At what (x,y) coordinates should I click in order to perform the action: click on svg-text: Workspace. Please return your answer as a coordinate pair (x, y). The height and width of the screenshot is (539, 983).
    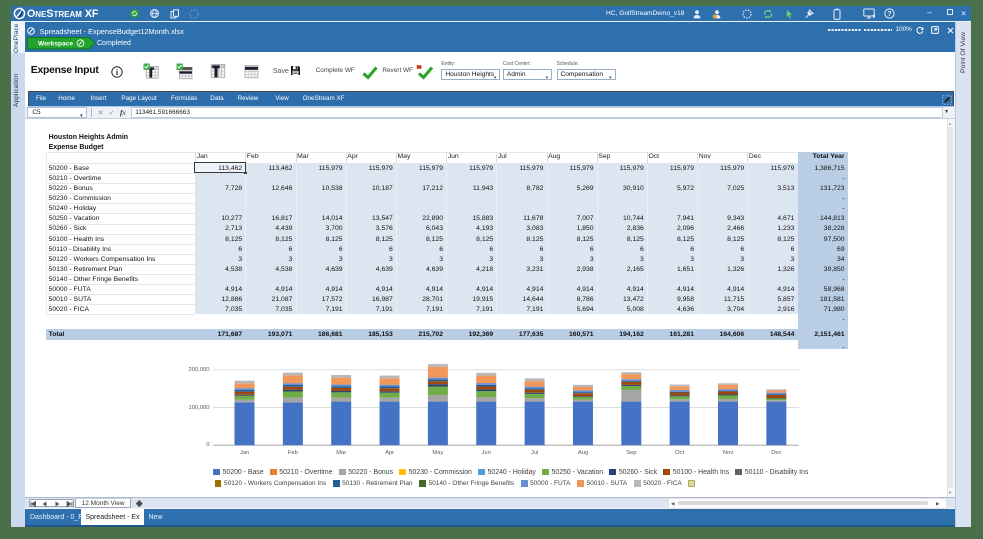
    Looking at the image, I should click on (55, 44).